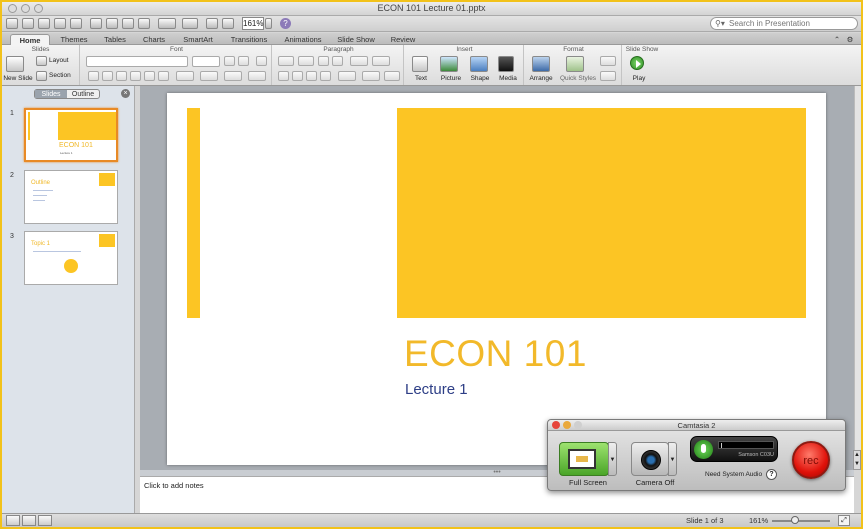 This screenshot has height=529, width=863. What do you see at coordinates (59, 60) in the screenshot?
I see `layout-button: Layout` at bounding box center [59, 60].